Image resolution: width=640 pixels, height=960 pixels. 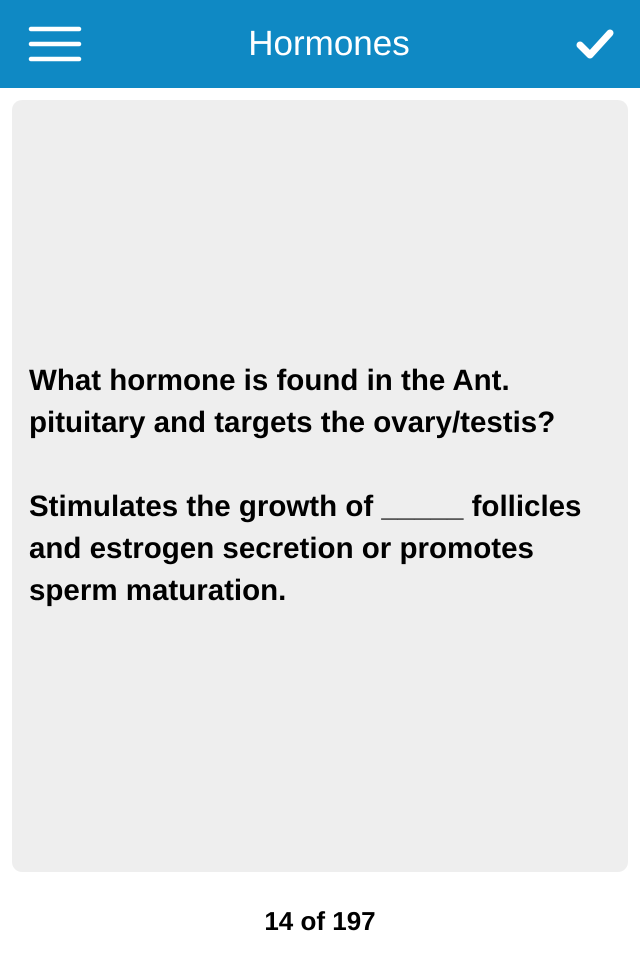 What do you see at coordinates (292, 402) in the screenshot?
I see `card-text: What hormone is found in the Ant. pituitary and targets the ovary/testis?` at bounding box center [292, 402].